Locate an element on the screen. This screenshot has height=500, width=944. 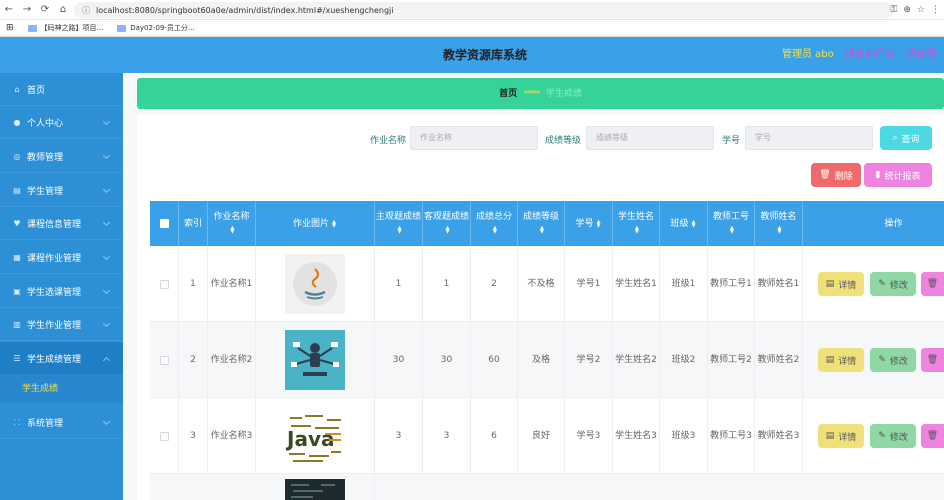
header-index: 索引 is located at coordinates (193, 223).